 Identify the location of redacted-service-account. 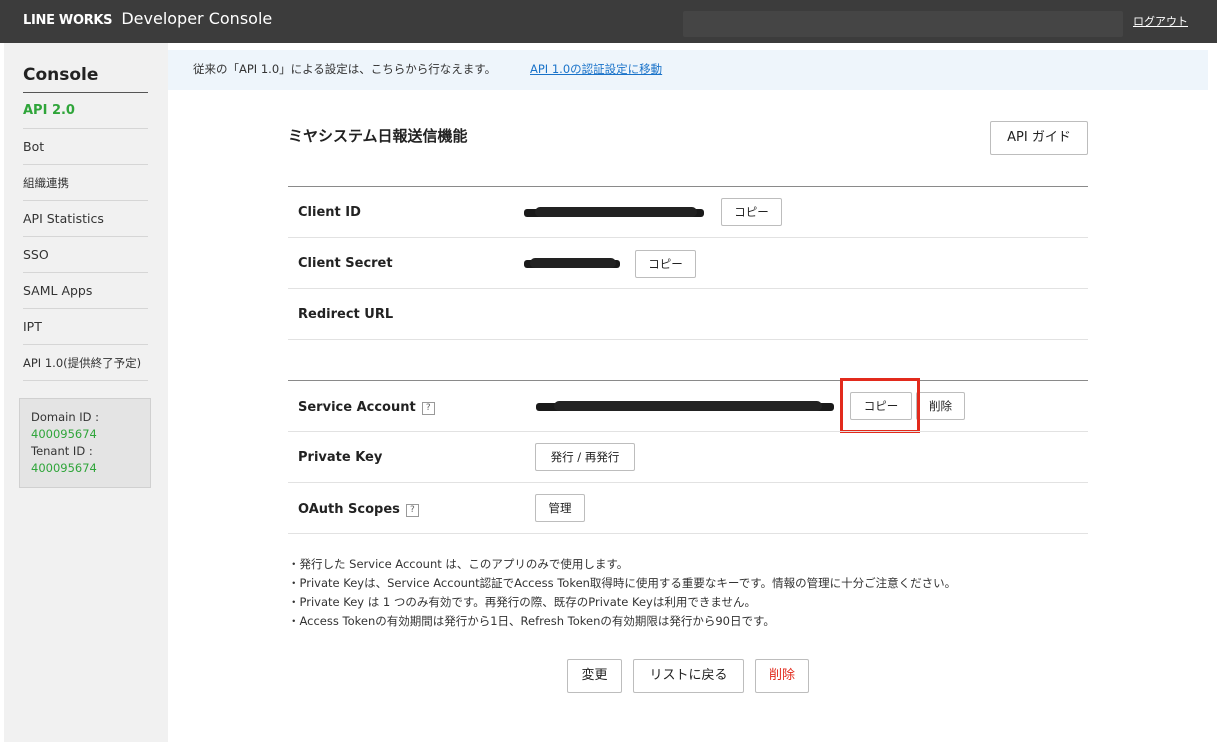
(685, 407).